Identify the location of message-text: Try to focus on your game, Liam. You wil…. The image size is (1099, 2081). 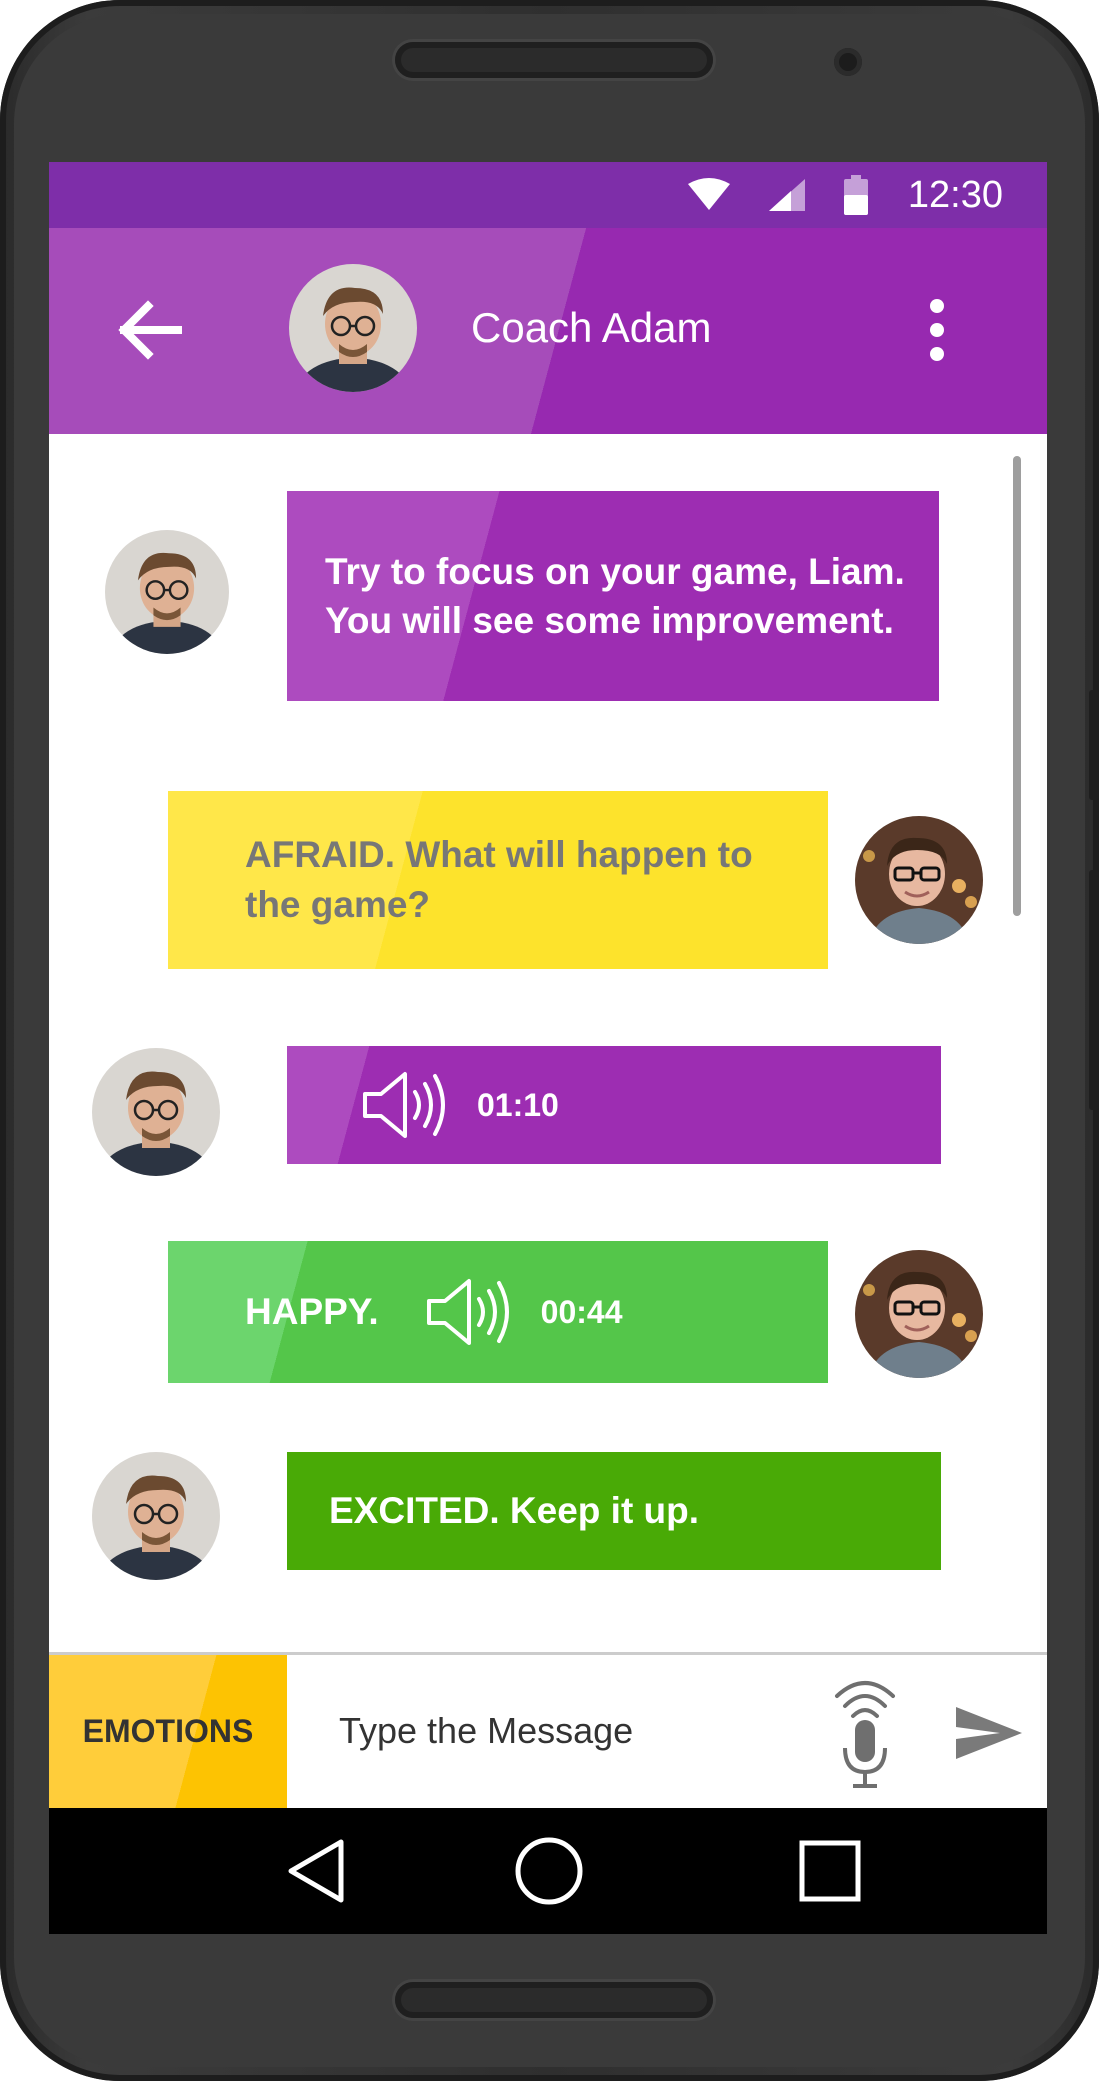
(615, 596).